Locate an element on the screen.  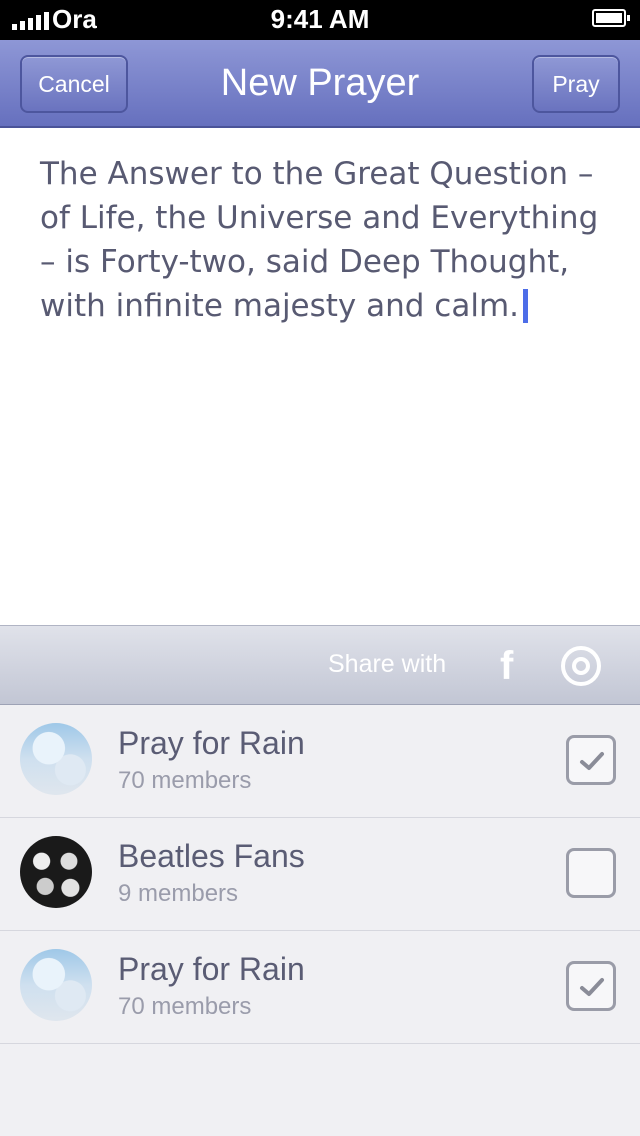
facebook-icon: f is located at coordinates (506, 666).